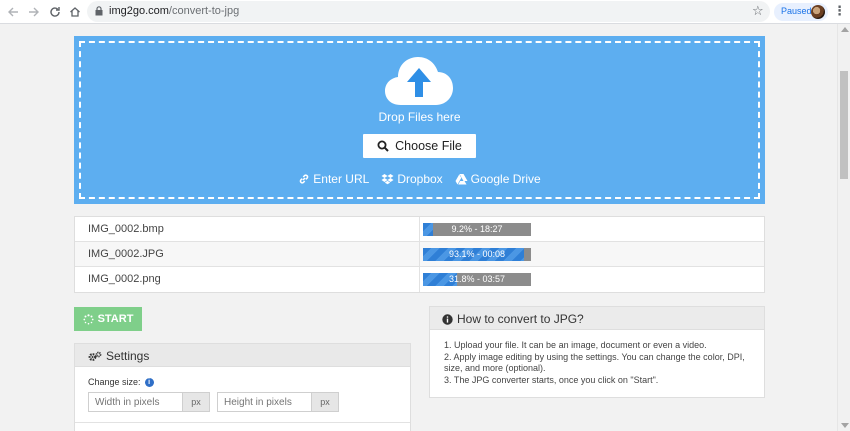  What do you see at coordinates (95, 356) in the screenshot?
I see `gears-icon` at bounding box center [95, 356].